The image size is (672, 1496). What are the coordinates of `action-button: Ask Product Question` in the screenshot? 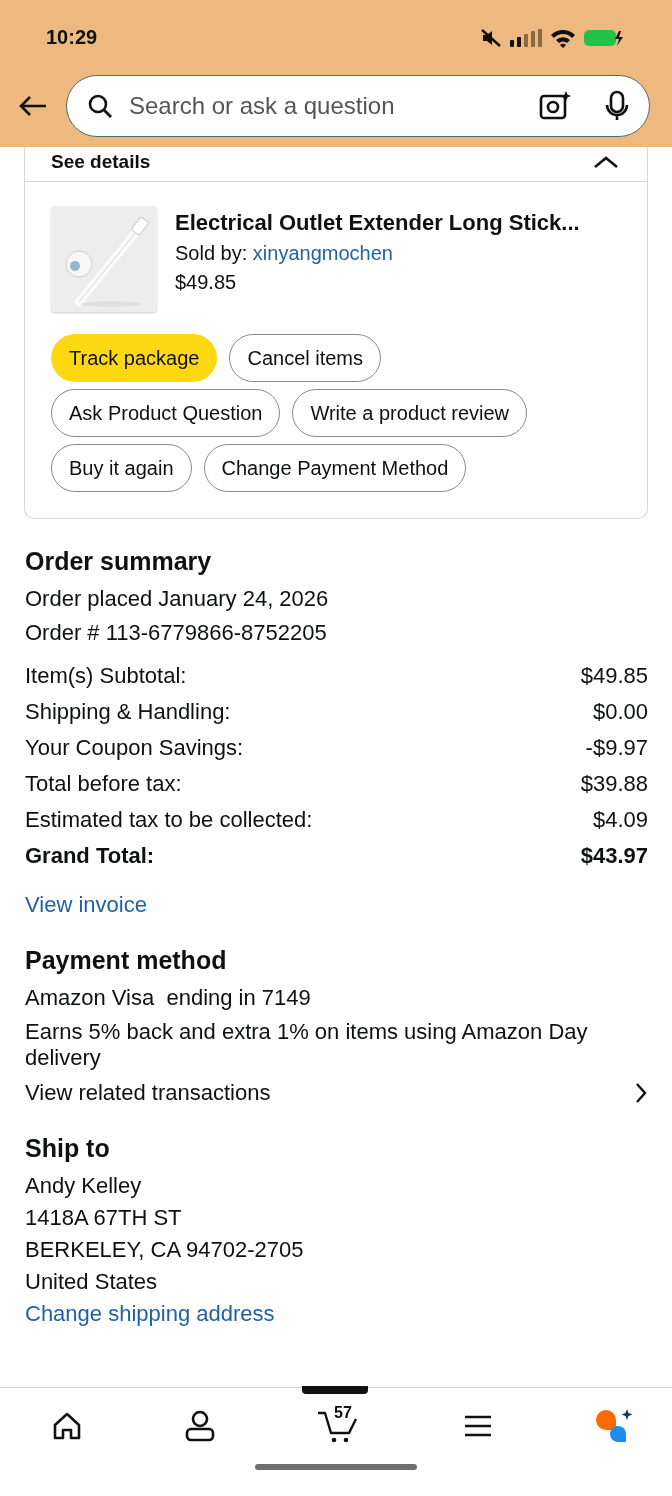 It's located at (166, 413).